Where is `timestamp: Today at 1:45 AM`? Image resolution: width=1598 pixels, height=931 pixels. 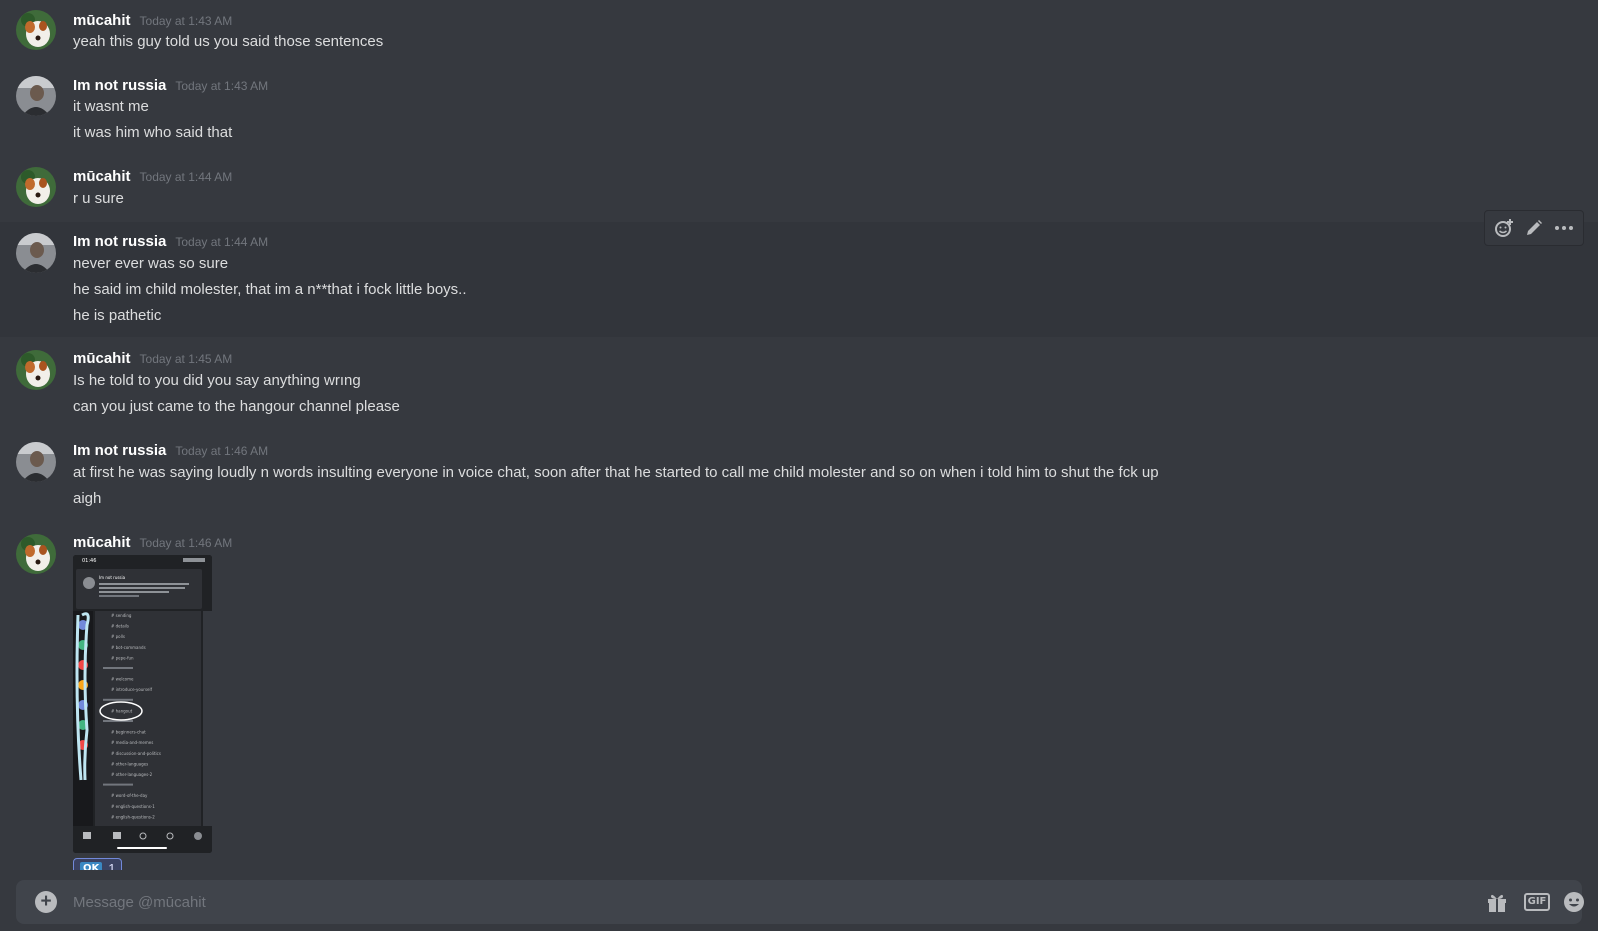
timestamp: Today at 1:45 AM is located at coordinates (186, 359).